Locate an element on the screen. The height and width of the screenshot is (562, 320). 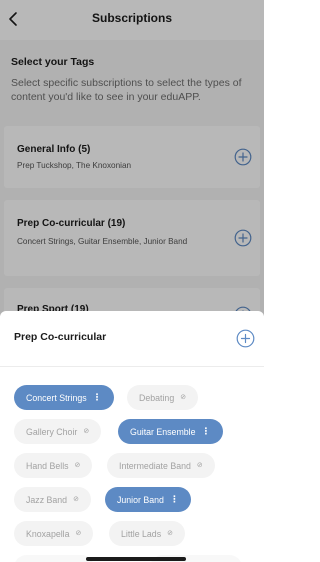
tag-chip-jazz-band: Jazz Band ⊘ is located at coordinates (52, 499).